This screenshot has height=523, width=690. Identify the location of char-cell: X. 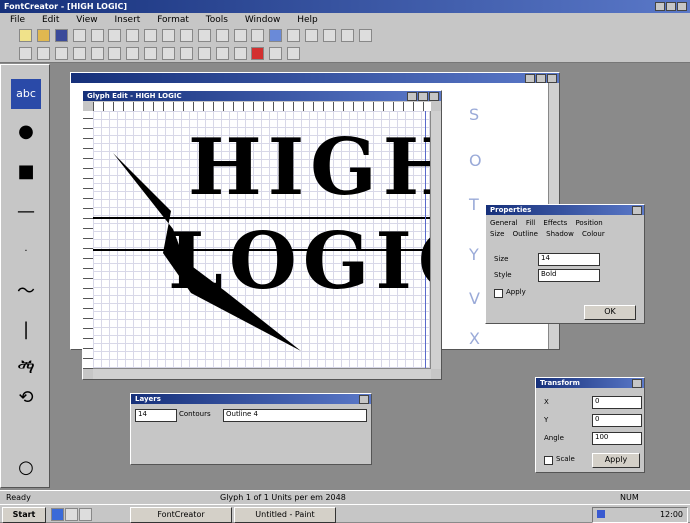
(474, 338).